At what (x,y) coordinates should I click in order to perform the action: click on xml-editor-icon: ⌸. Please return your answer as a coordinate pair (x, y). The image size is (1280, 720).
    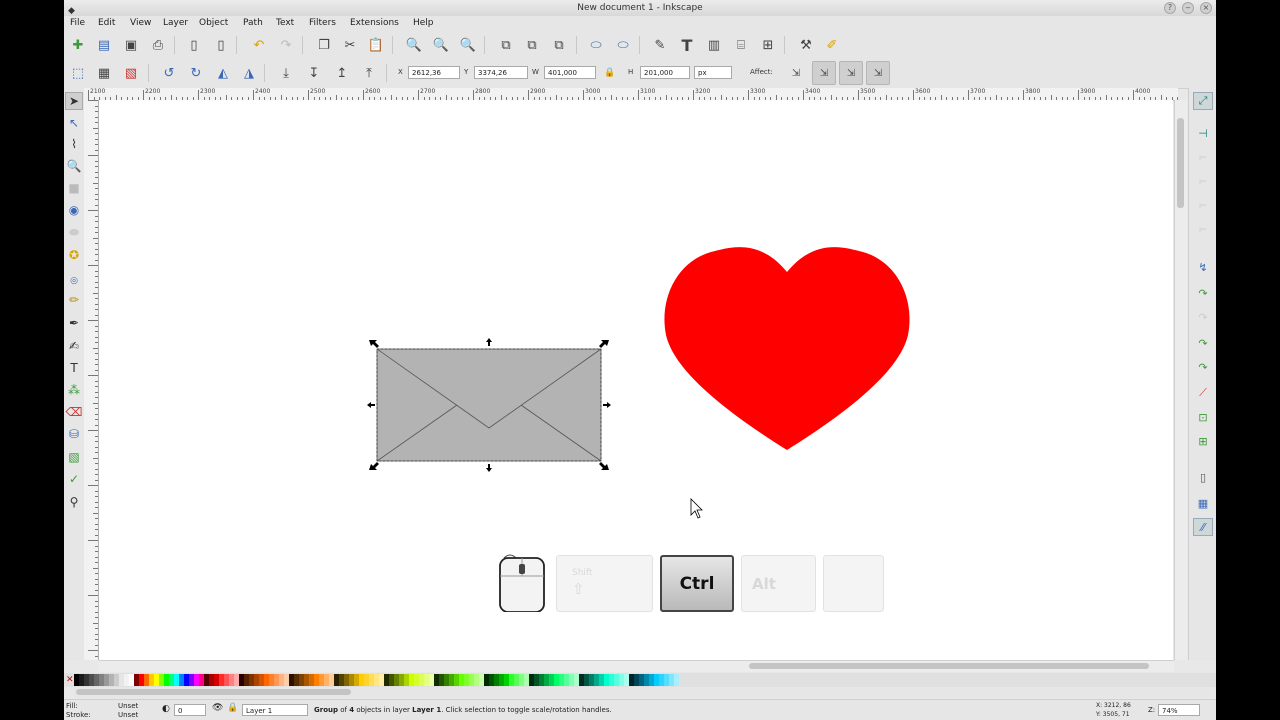
    Looking at the image, I should click on (741, 45).